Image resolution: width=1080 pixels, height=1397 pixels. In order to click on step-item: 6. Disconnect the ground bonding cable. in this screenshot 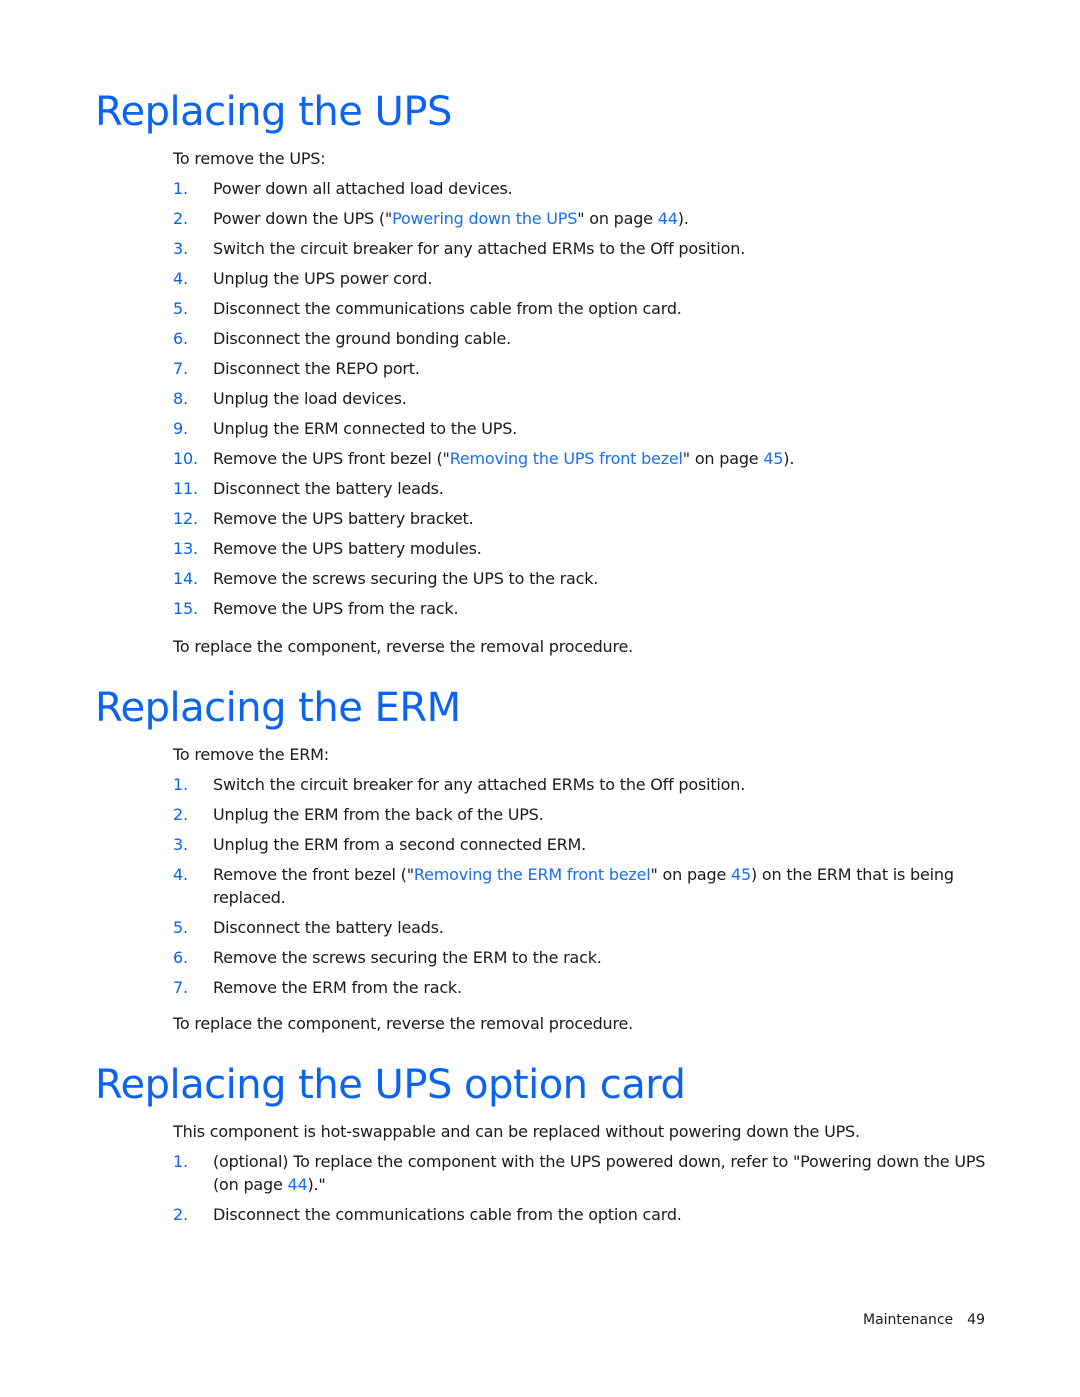, I will do `click(583, 338)`.